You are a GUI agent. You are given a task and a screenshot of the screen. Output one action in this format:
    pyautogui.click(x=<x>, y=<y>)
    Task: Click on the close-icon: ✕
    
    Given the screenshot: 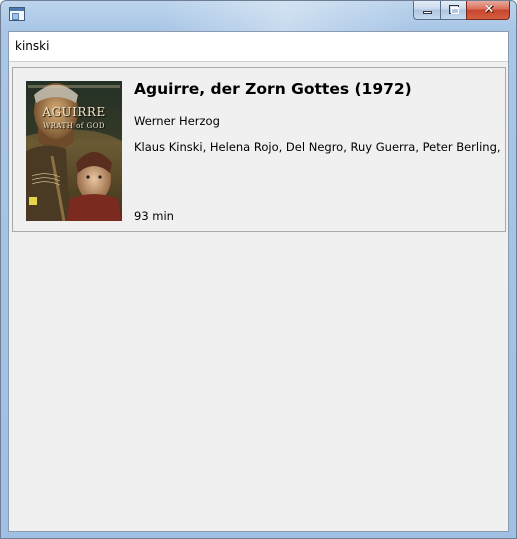 What is the action you would take?
    pyautogui.click(x=489, y=9)
    